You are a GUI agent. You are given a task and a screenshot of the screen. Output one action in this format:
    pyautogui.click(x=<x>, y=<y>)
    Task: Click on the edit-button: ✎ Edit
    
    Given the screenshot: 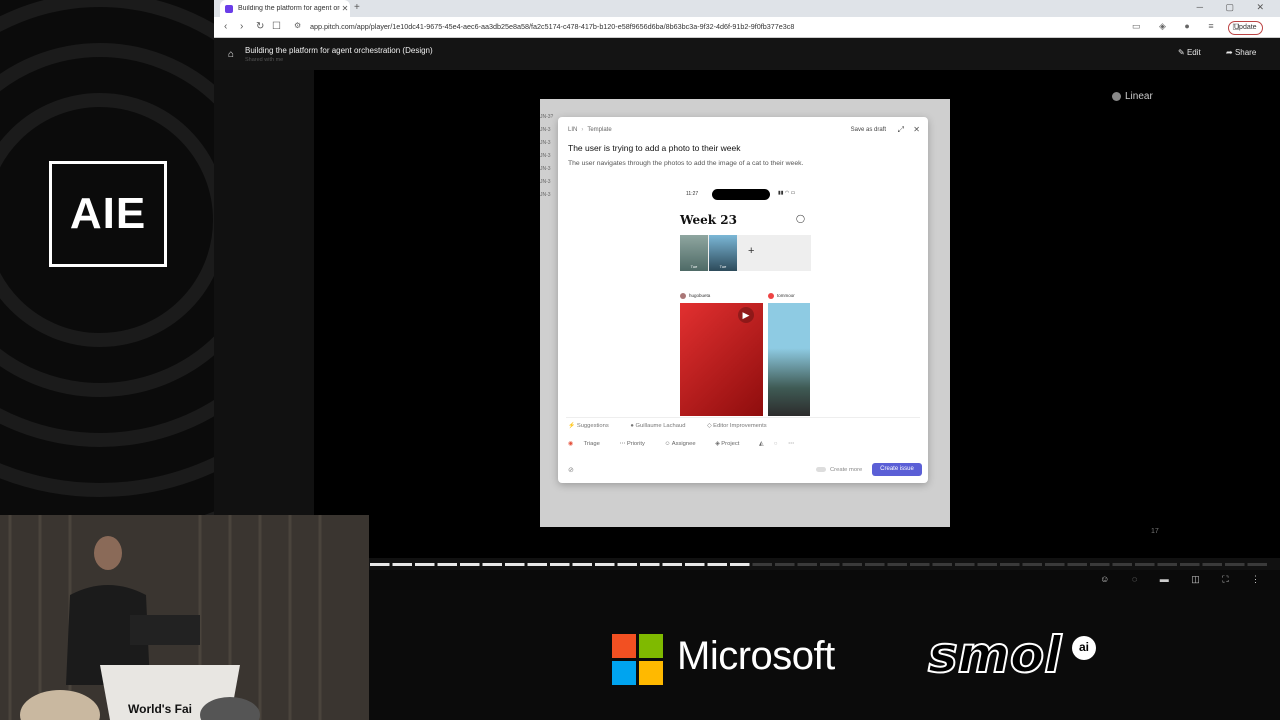 What is the action you would take?
    pyautogui.click(x=1189, y=52)
    